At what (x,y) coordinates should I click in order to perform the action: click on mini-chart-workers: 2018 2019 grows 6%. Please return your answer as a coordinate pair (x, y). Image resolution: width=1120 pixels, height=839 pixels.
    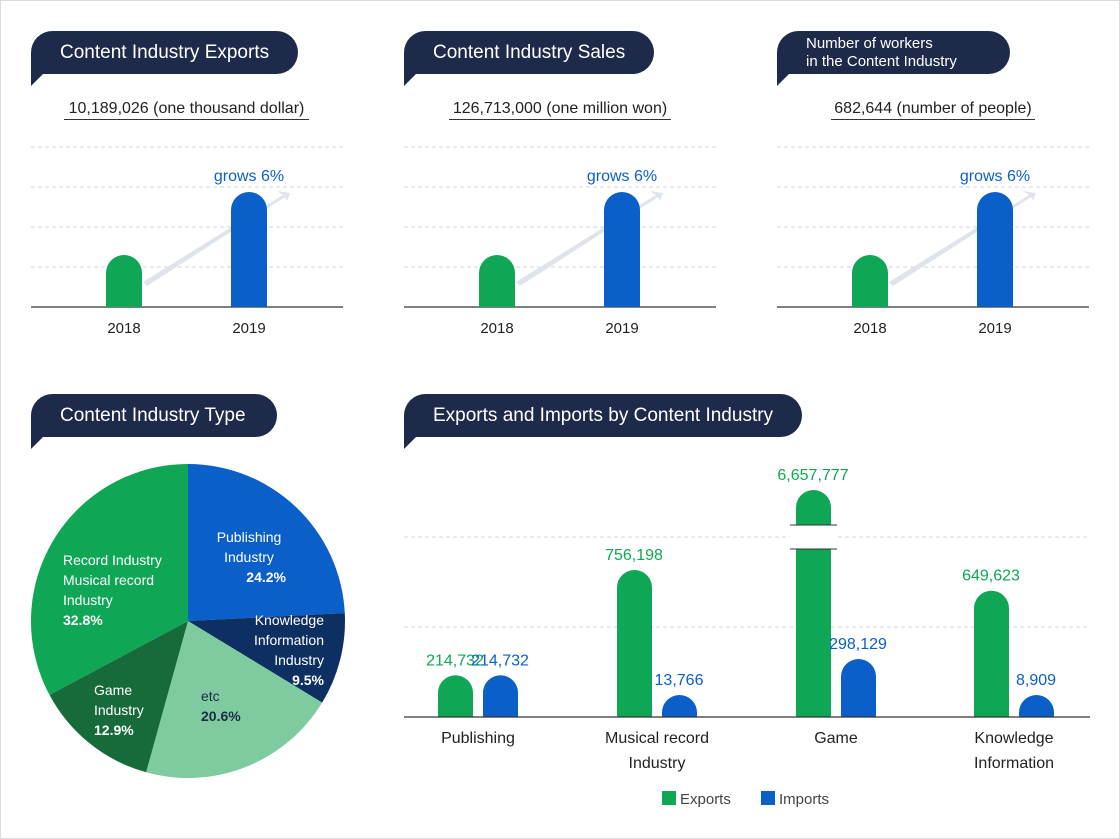
    Looking at the image, I should click on (933, 241).